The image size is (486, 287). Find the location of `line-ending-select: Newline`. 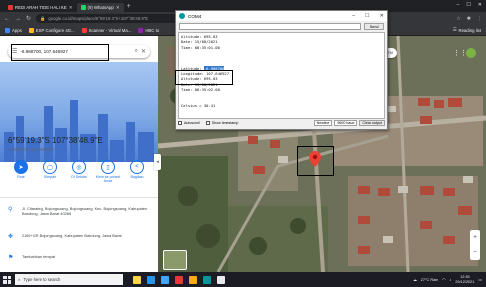

line-ending-select: Newline is located at coordinates (323, 123).